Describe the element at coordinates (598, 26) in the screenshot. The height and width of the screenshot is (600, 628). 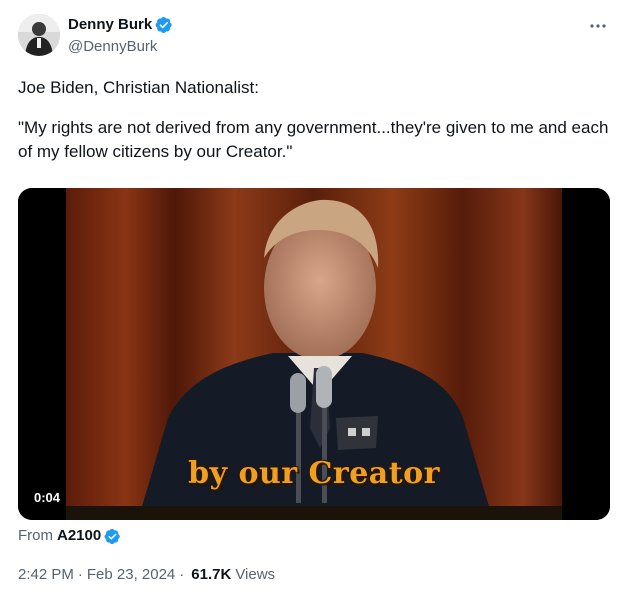
I see `more-dots-icon` at that location.